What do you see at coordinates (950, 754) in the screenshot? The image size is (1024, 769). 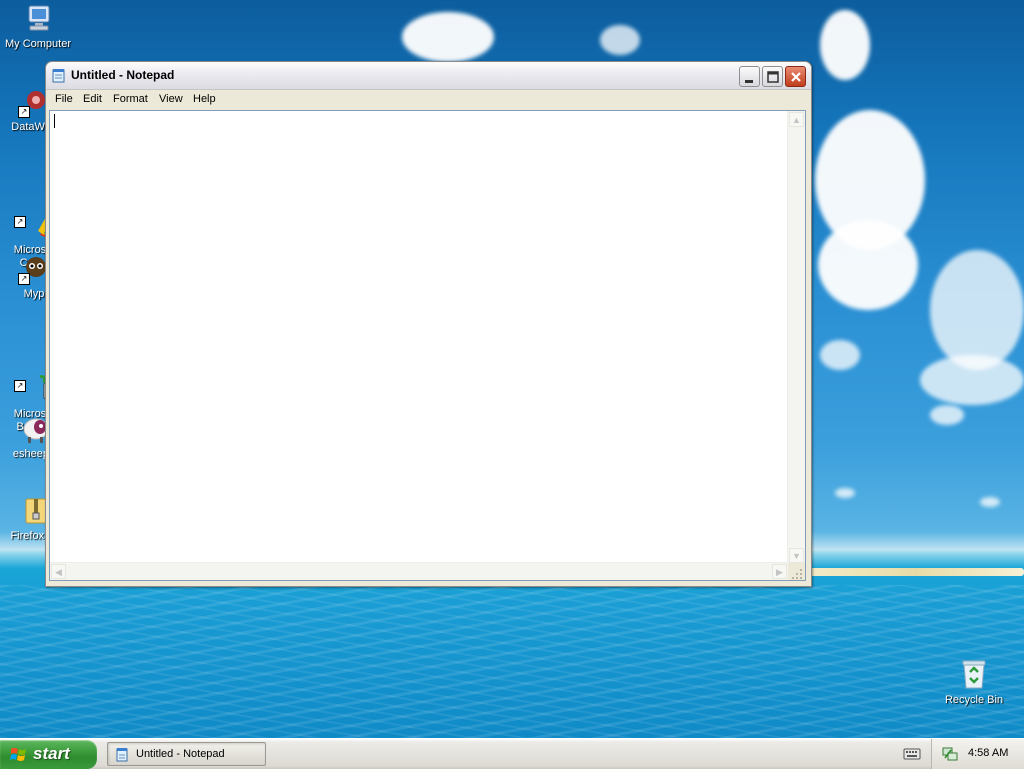 I see `network-icon` at bounding box center [950, 754].